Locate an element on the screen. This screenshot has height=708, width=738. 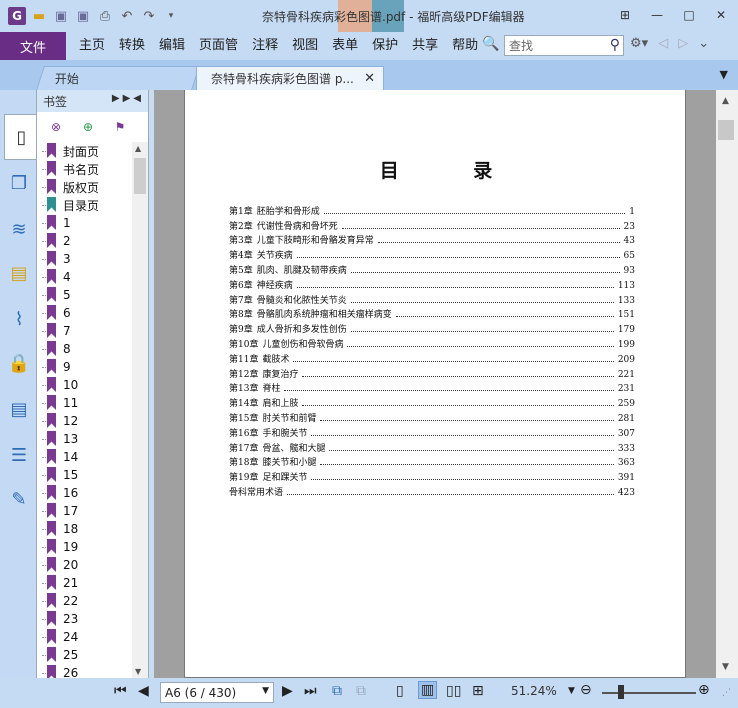
undo-icon: ↶ is located at coordinates (127, 16).